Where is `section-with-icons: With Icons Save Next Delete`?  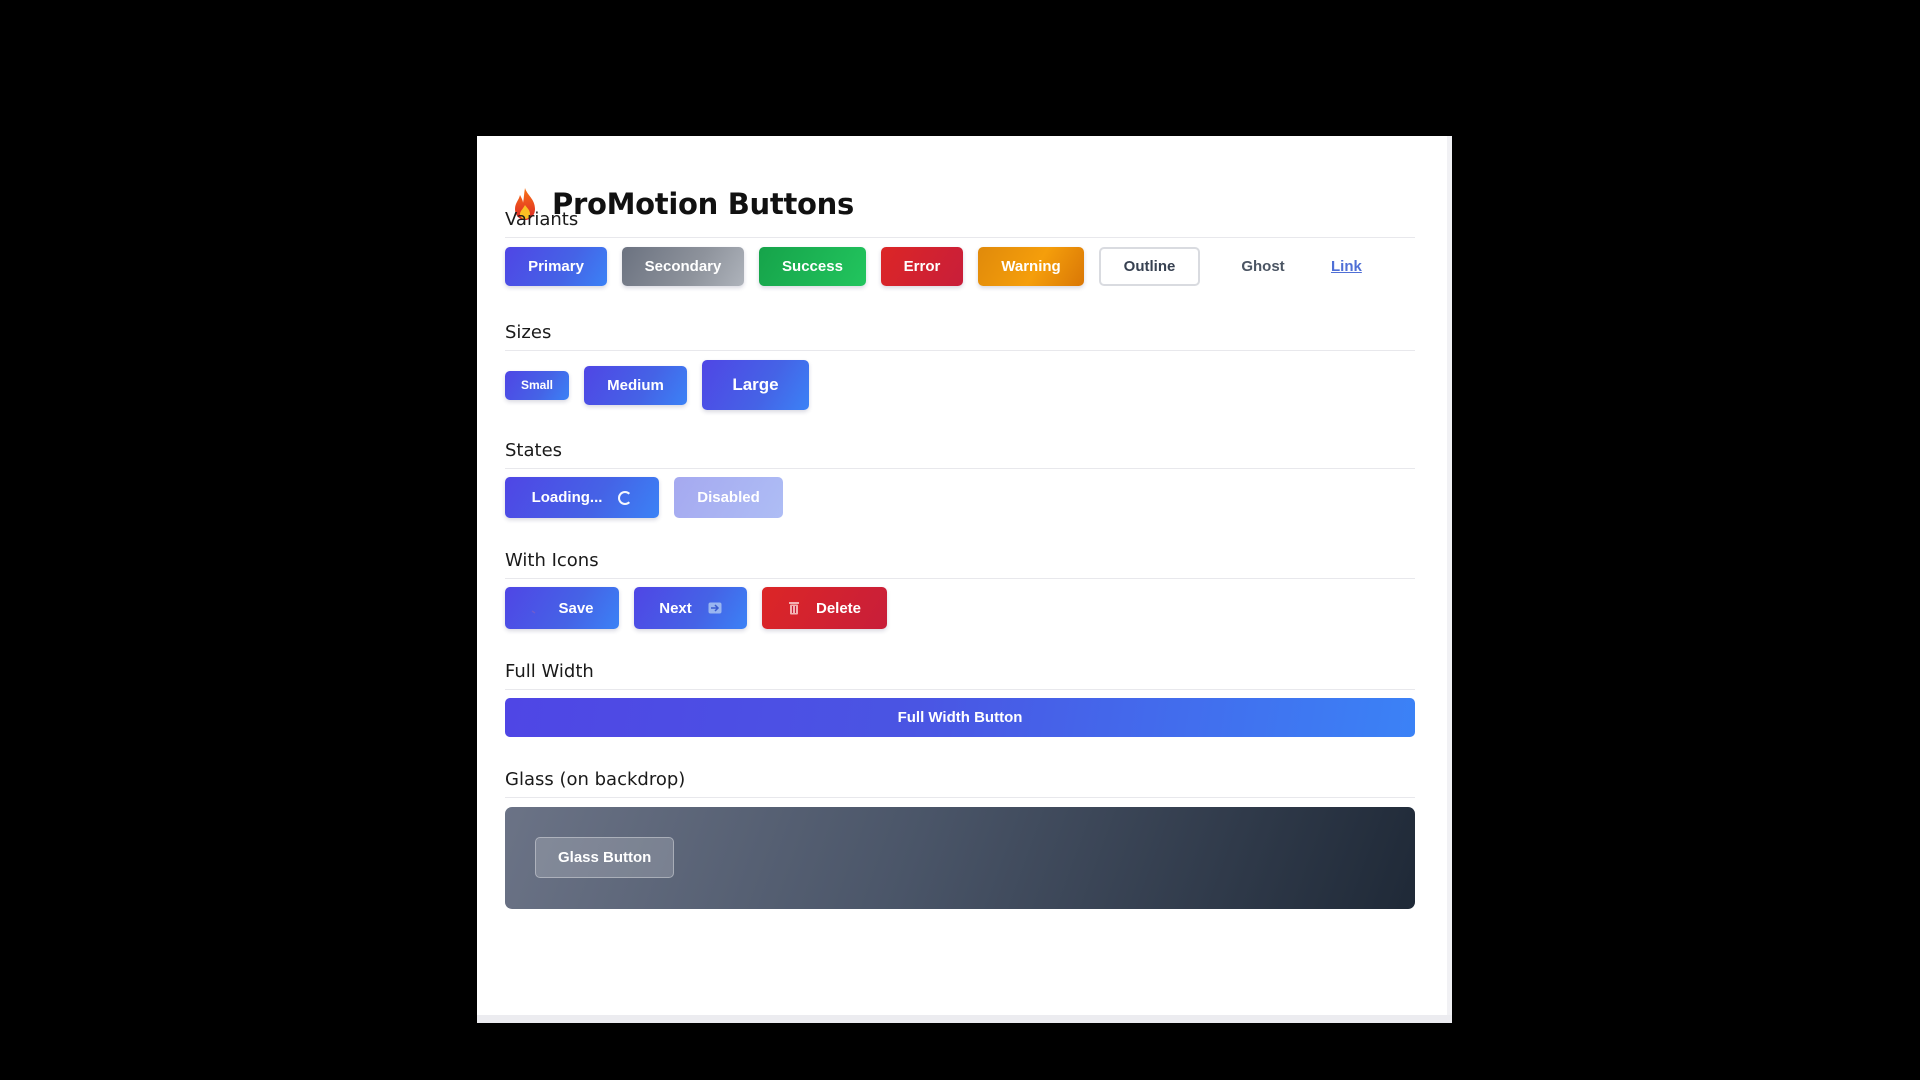
section-with-icons: With Icons Save Next Delete is located at coordinates (960, 589).